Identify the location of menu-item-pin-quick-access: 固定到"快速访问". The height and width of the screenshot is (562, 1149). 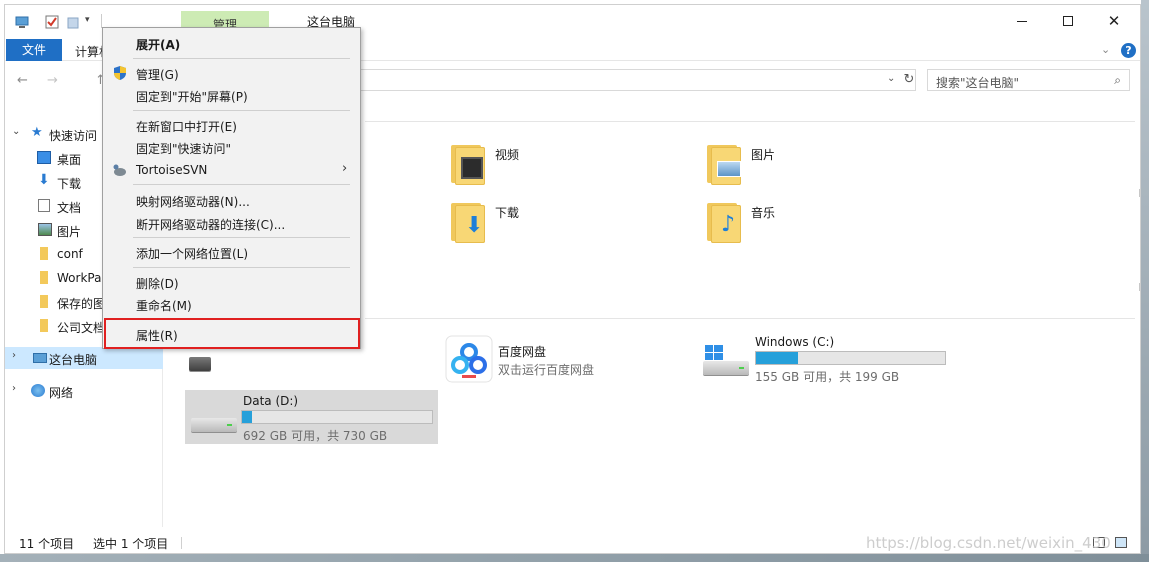
(231, 147).